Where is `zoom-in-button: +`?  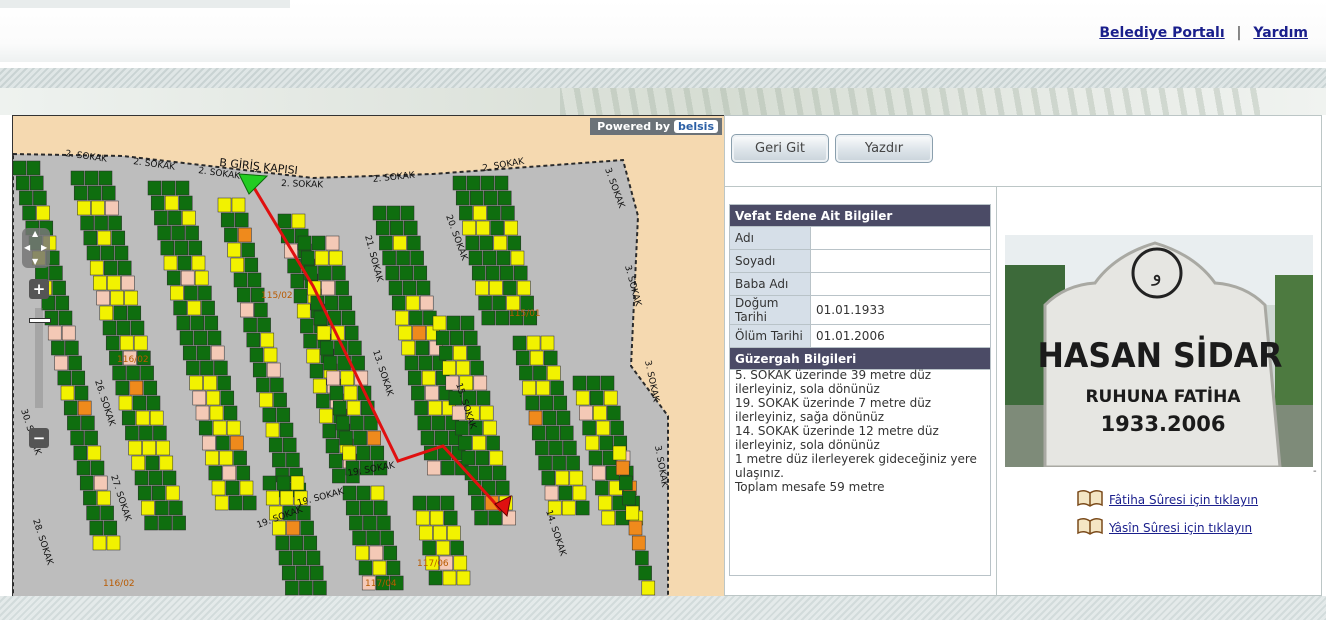
zoom-in-button: + is located at coordinates (39, 289).